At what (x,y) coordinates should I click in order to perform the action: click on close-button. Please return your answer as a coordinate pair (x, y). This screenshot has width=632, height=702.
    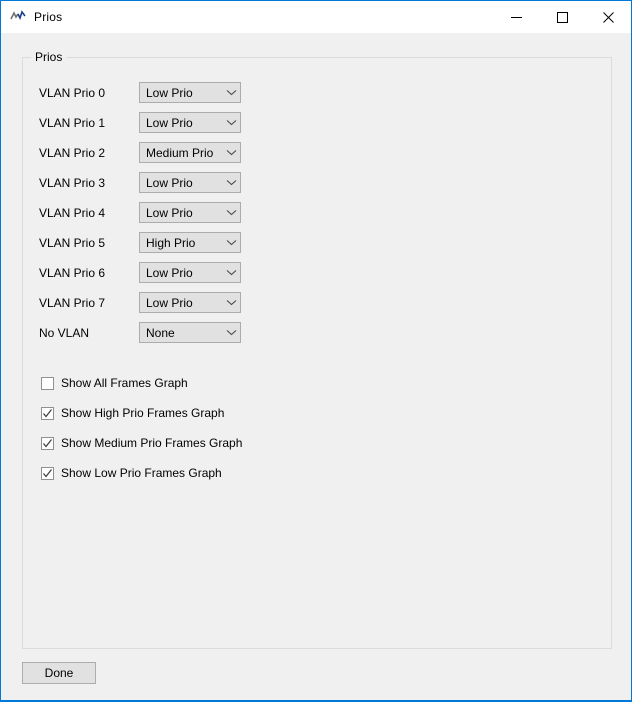
    Looking at the image, I should click on (608, 17).